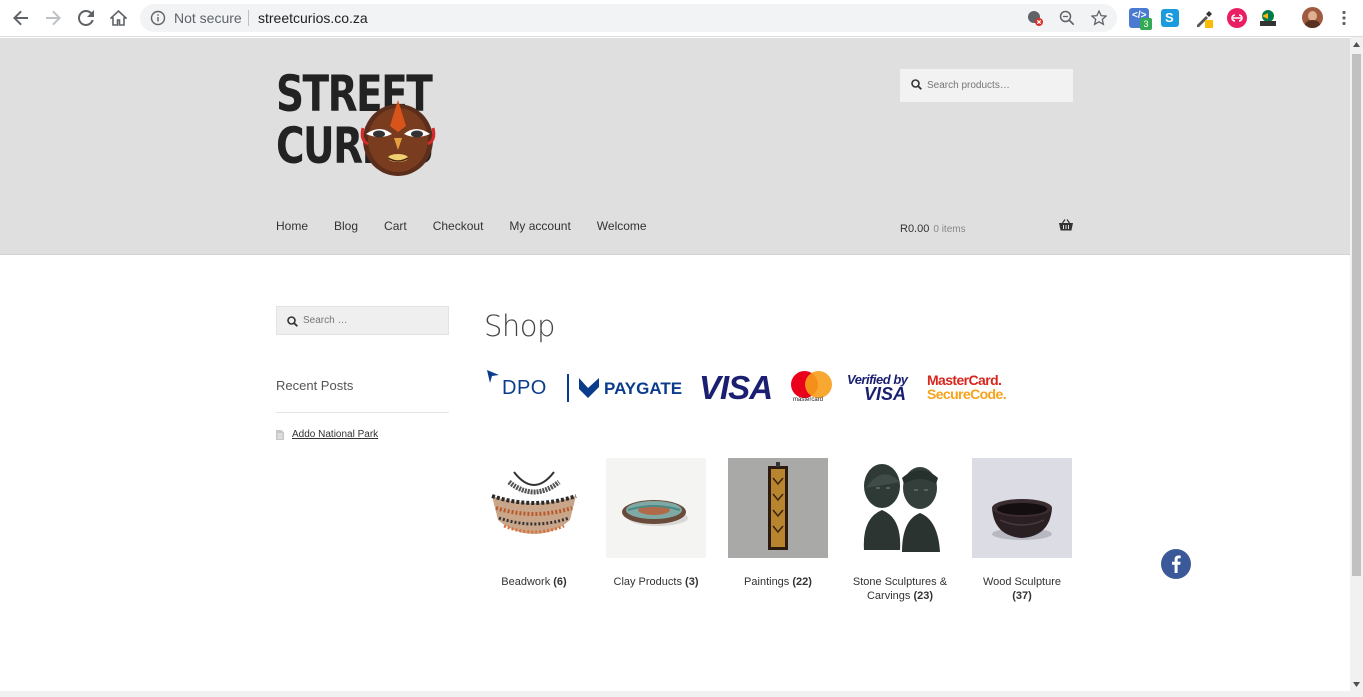 This screenshot has height=697, width=1363. I want to click on facebook-icon, so click(1176, 564).